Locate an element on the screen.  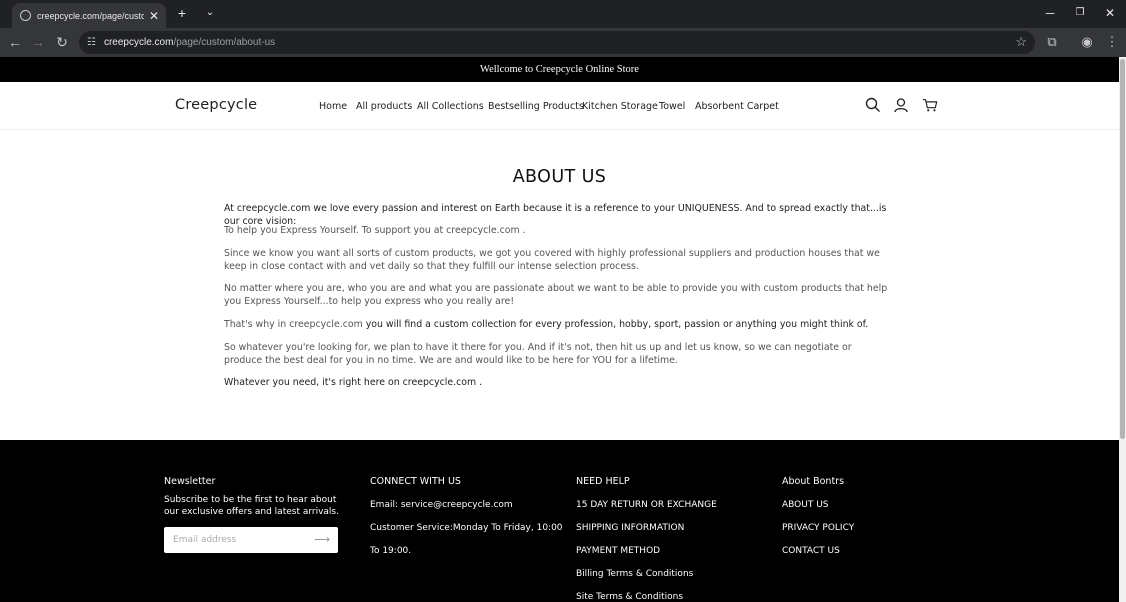
nav-kitchen-storage: Kitchen Storage is located at coordinates (620, 106).